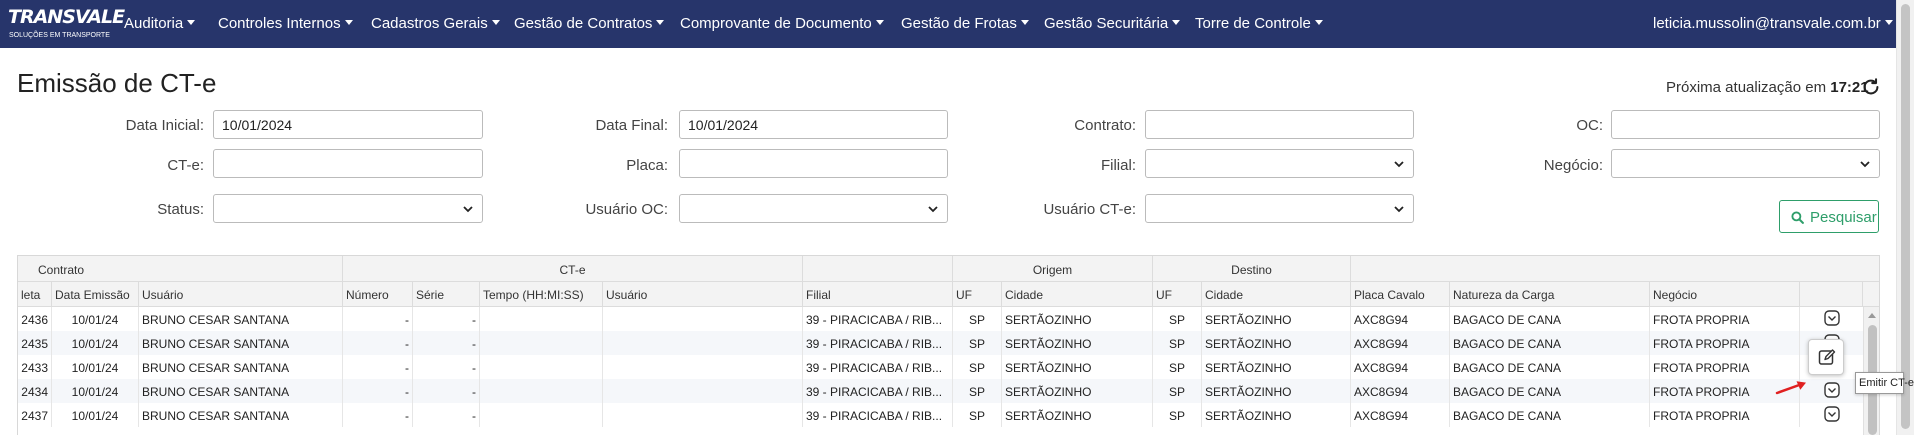  I want to click on nav-cadastros-gerais: Cadastros Gerais, so click(435, 23).